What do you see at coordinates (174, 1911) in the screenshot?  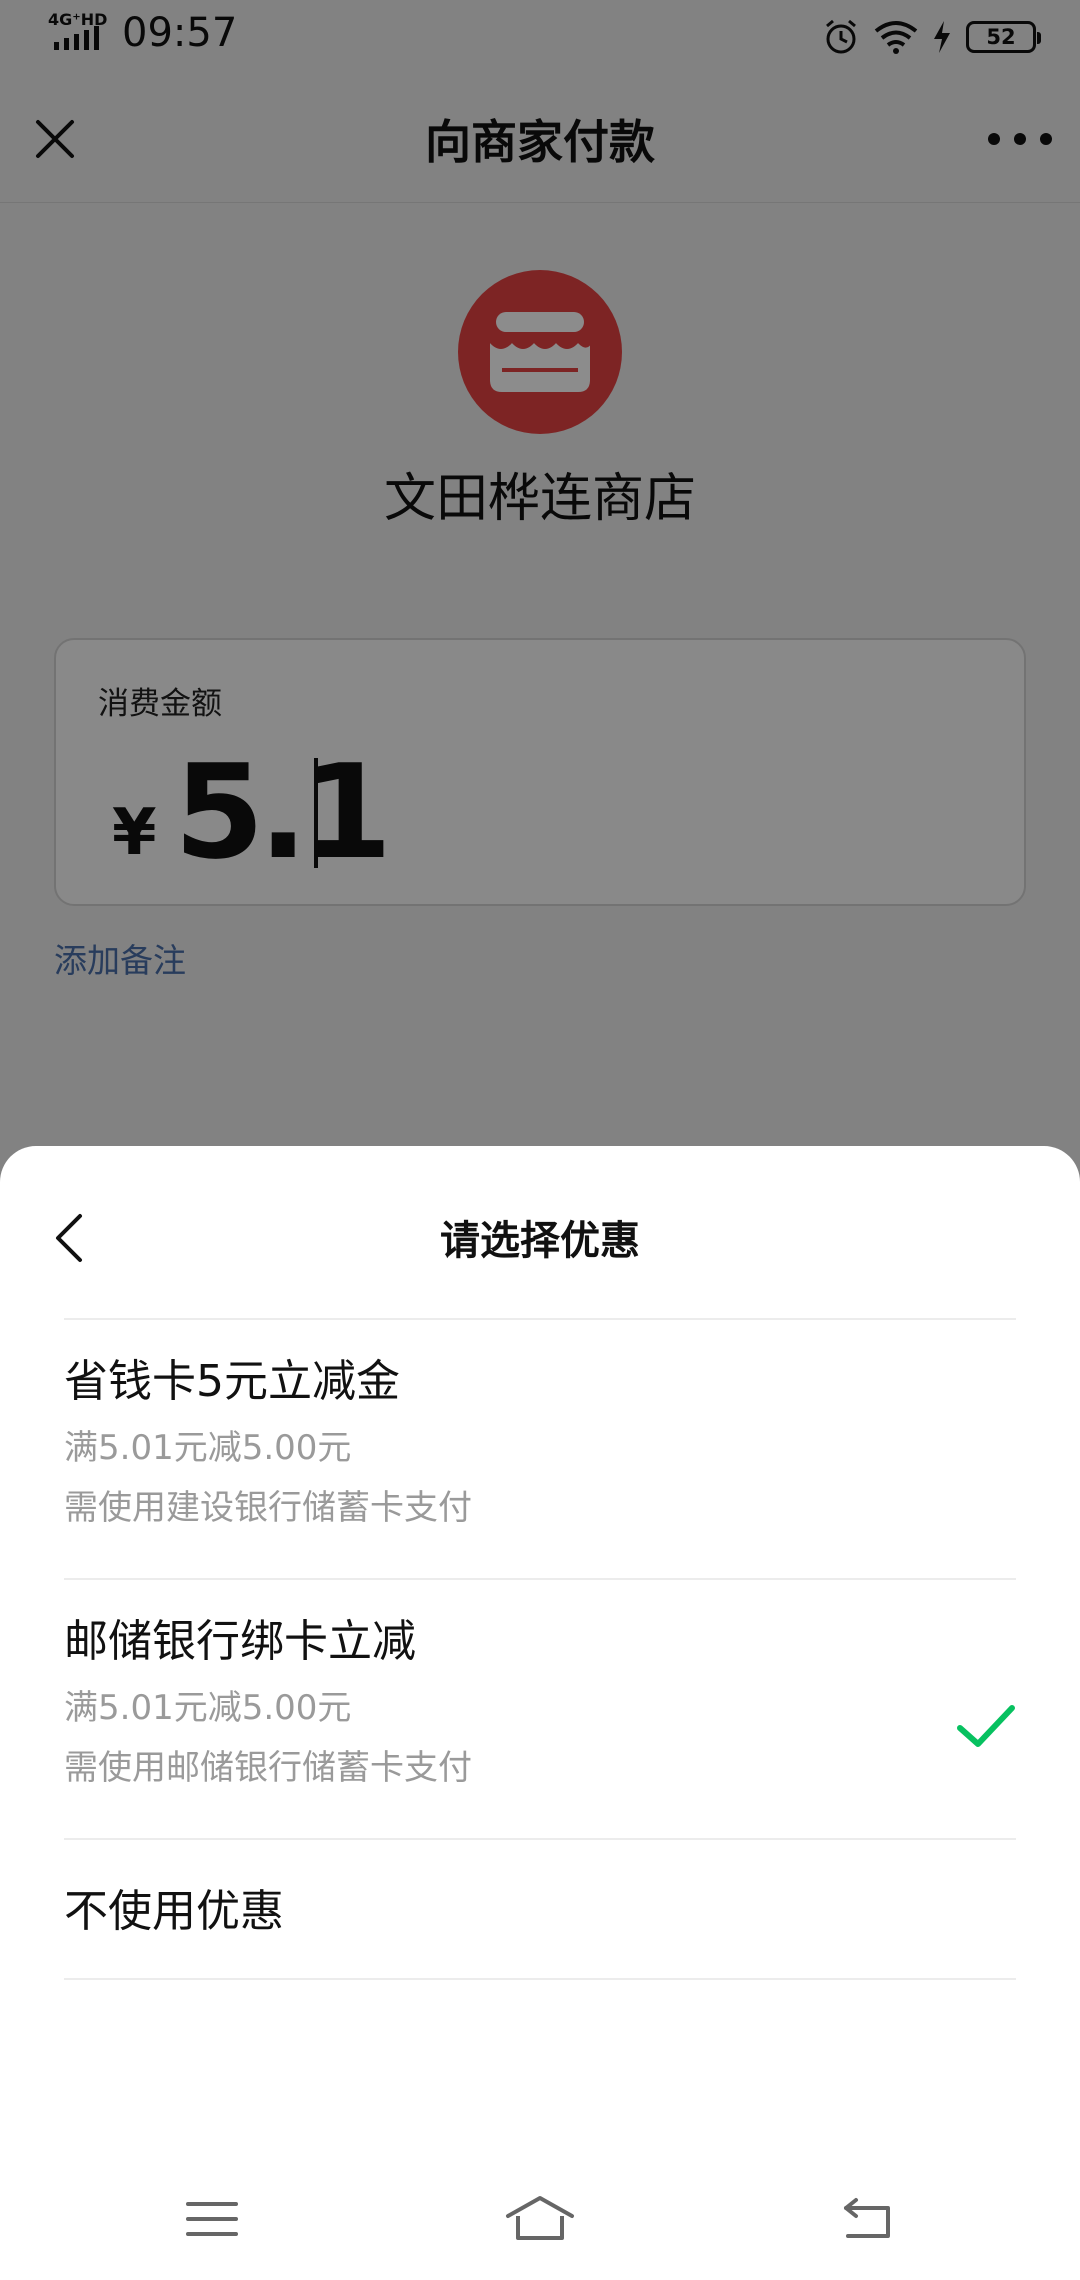 I see `option-title: 不使用优惠` at bounding box center [174, 1911].